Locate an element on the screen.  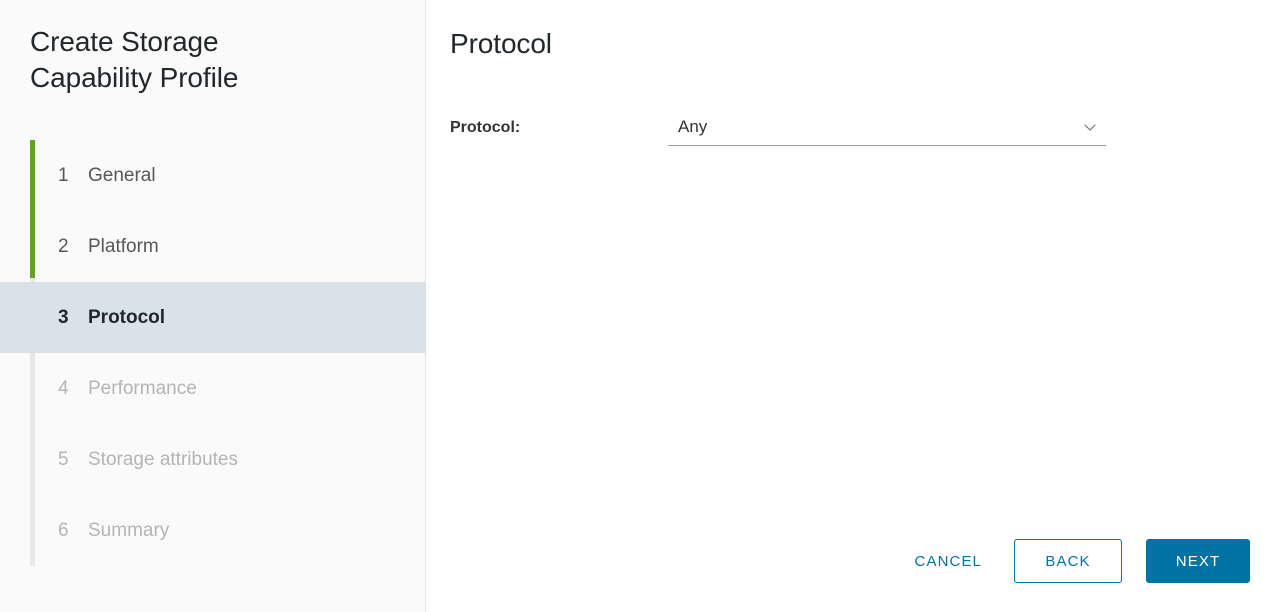
step-number: 3 is located at coordinates (63, 317).